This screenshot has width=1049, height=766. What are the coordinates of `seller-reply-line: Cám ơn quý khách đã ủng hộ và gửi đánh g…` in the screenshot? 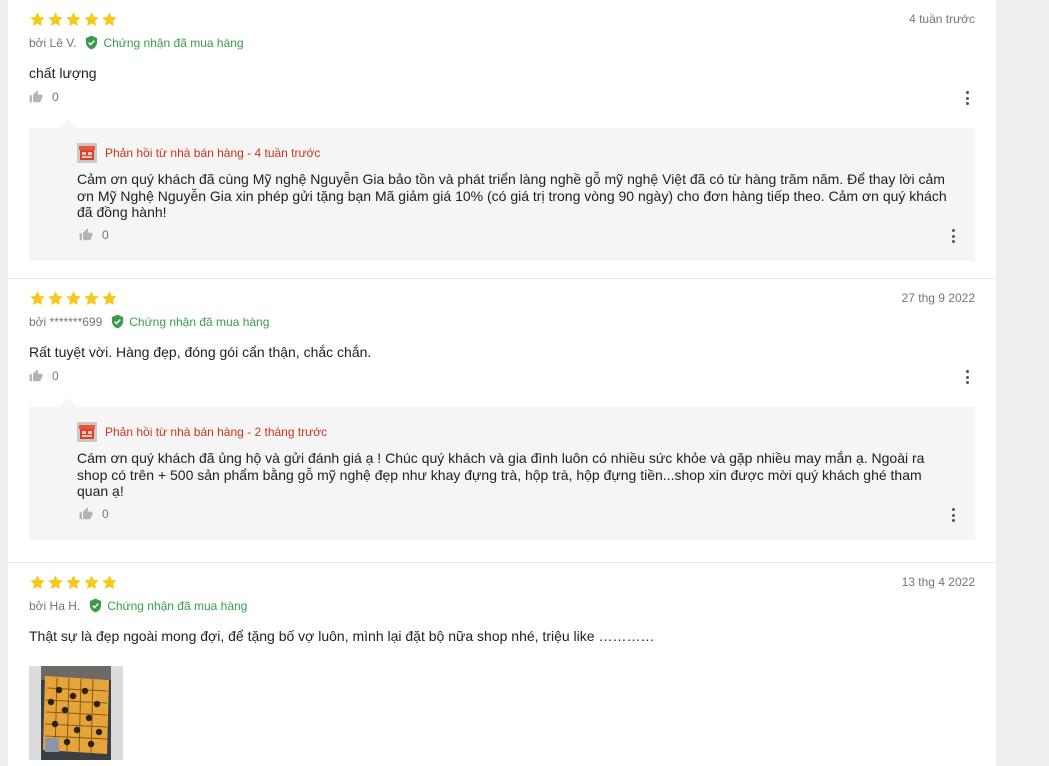 It's located at (501, 458).